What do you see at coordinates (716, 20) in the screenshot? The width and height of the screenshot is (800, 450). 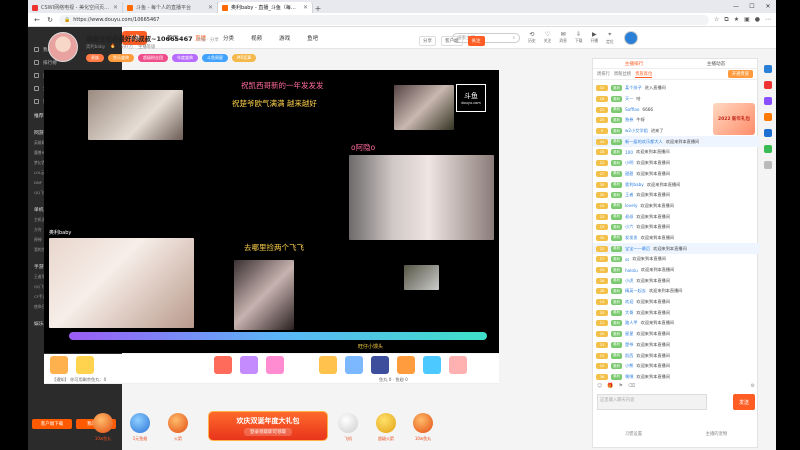 I see `star-icon: ☆` at bounding box center [716, 20].